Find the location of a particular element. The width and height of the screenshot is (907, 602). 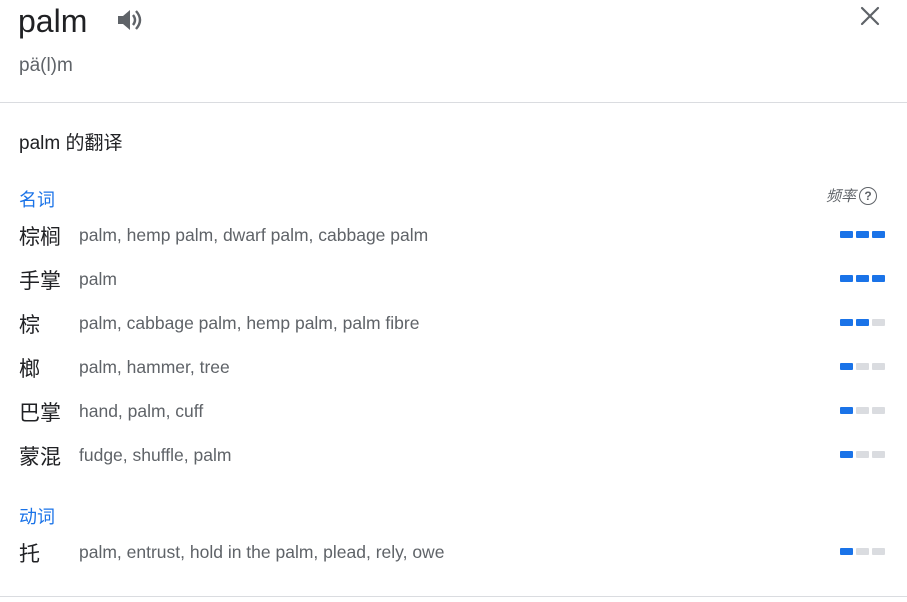

entry-word: palm is located at coordinates (53, 21).